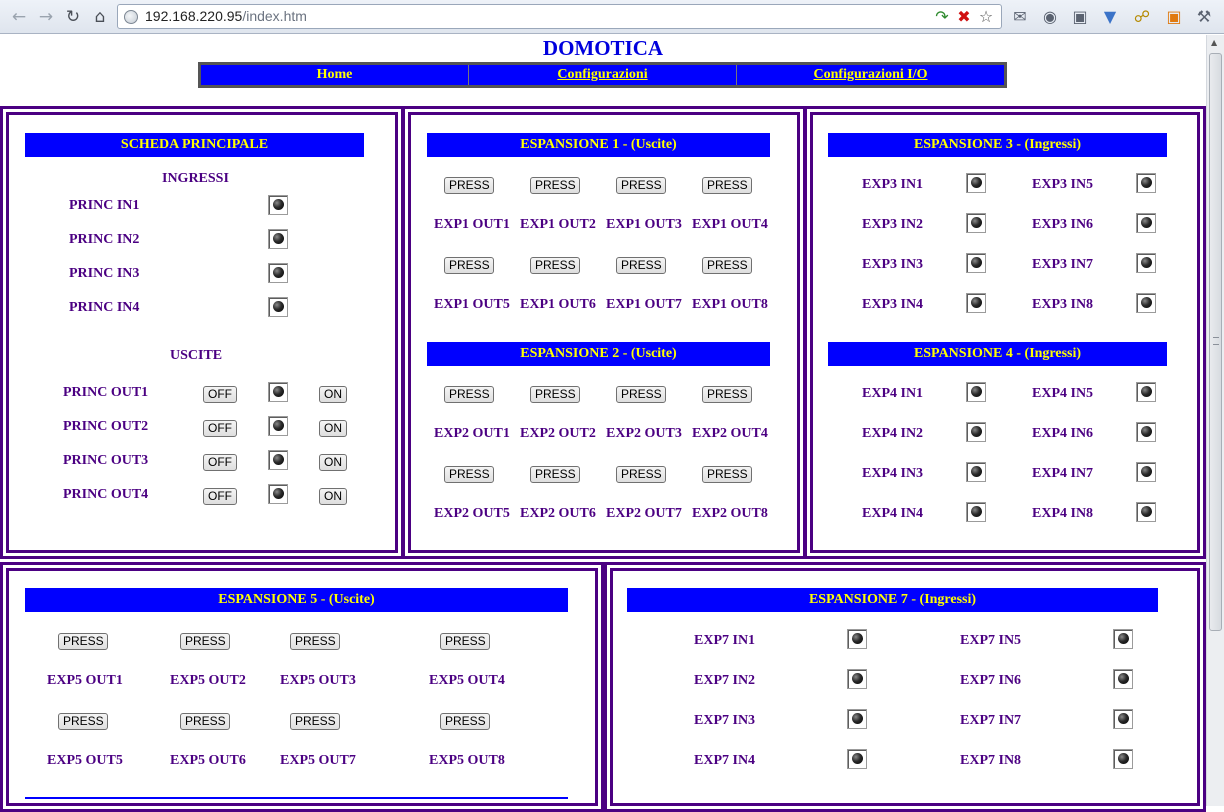  What do you see at coordinates (472, 513) in the screenshot?
I see `output-label: EXP2 OUT5` at bounding box center [472, 513].